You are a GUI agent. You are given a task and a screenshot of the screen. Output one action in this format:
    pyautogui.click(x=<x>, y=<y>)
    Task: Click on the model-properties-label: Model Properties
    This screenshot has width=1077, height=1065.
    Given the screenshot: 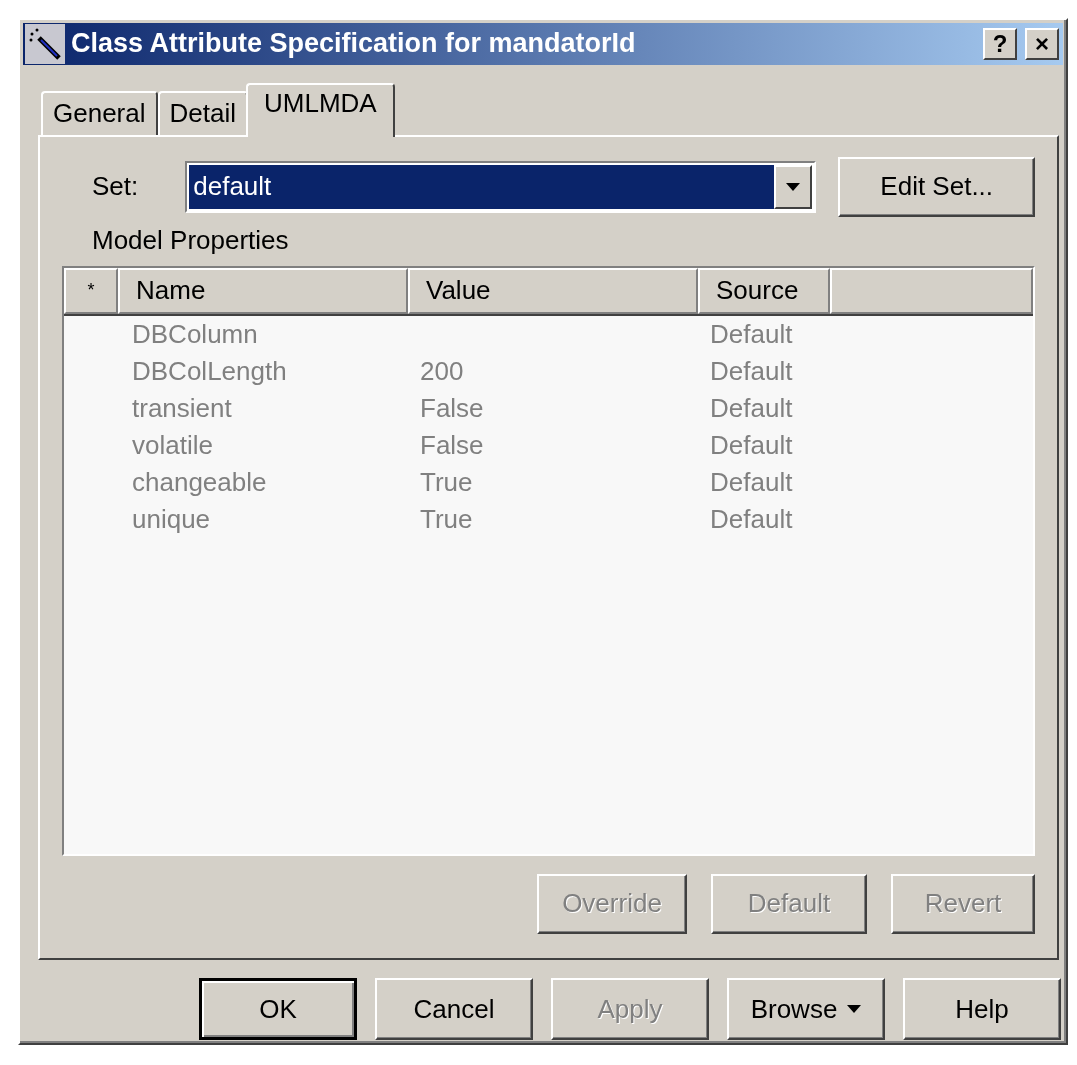 What is the action you would take?
    pyautogui.click(x=191, y=240)
    